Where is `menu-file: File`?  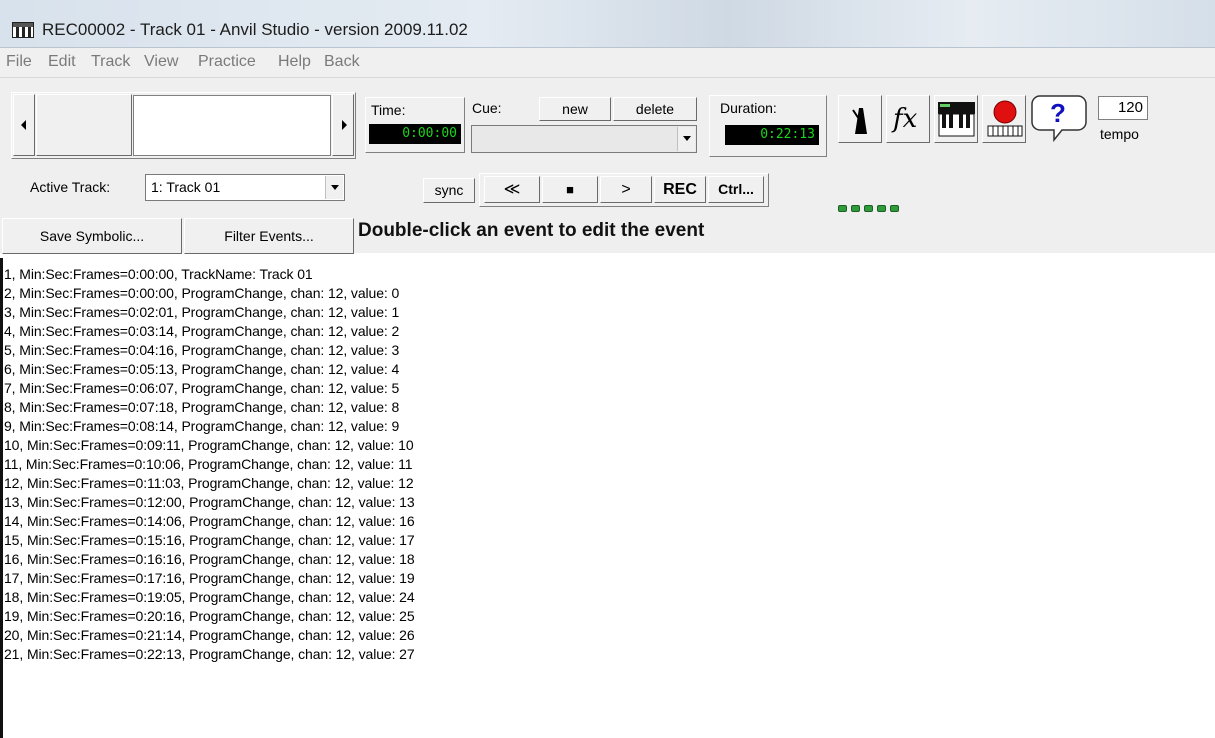
menu-file: File is located at coordinates (19, 62).